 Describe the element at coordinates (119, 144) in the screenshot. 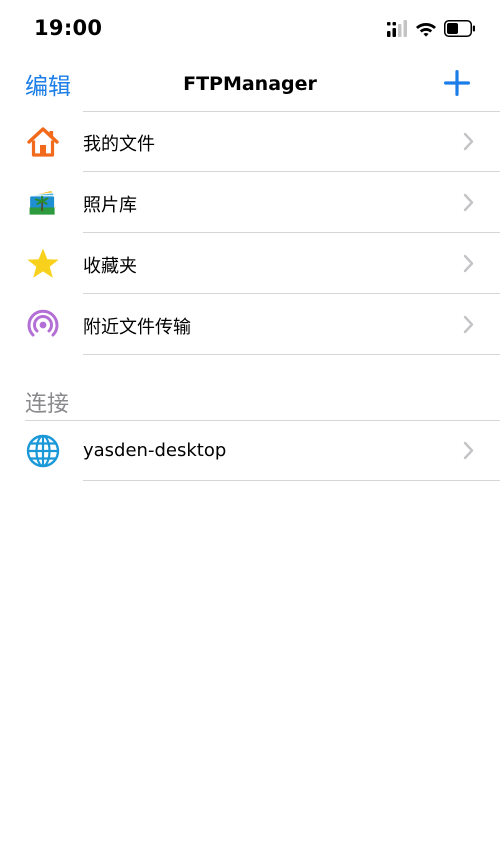

I see `list-item-label: 我的文件` at that location.